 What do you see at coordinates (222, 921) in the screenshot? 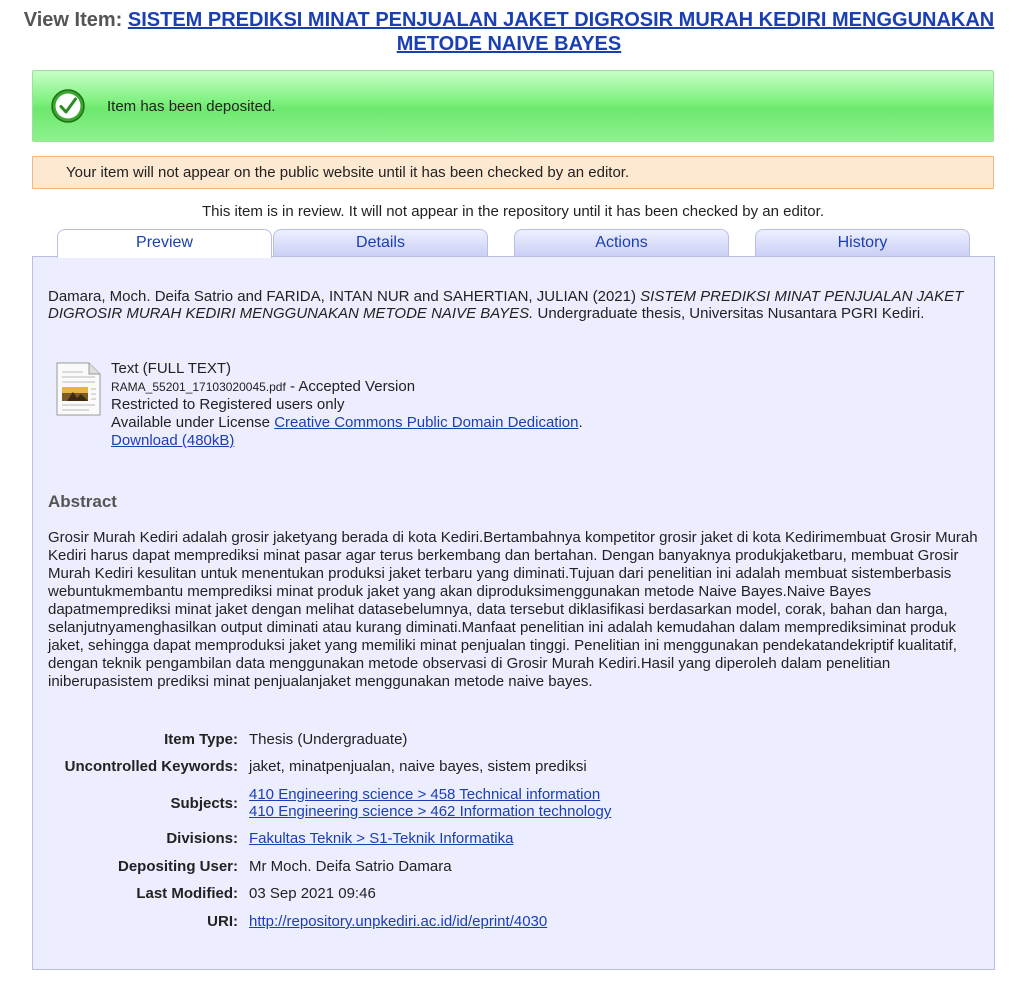
I see `meta-label: URI:` at bounding box center [222, 921].